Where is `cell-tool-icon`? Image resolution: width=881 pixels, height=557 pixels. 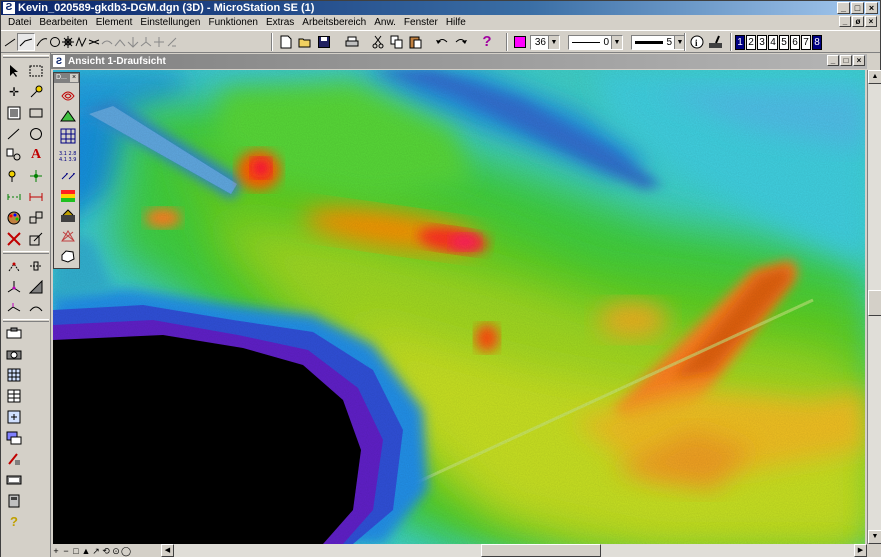 cell-tool-icon is located at coordinates (14, 154).